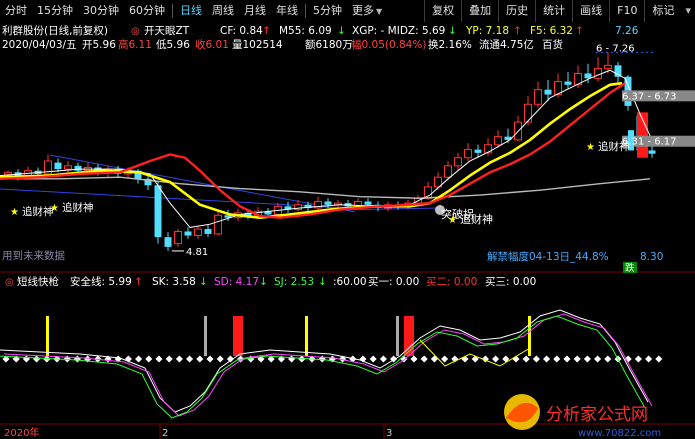  What do you see at coordinates (294, 282) in the screenshot?
I see `sj-value: SJ: 2.53` at bounding box center [294, 282].